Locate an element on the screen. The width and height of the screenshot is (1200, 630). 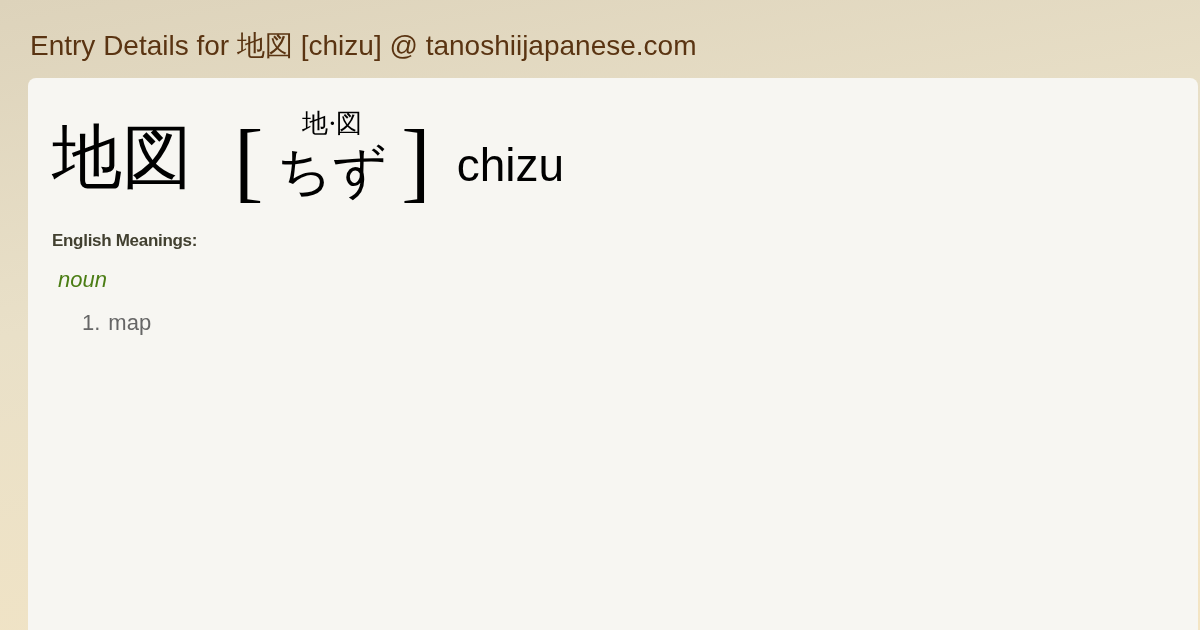
kana-reading: ちず is located at coordinates (332, 171).